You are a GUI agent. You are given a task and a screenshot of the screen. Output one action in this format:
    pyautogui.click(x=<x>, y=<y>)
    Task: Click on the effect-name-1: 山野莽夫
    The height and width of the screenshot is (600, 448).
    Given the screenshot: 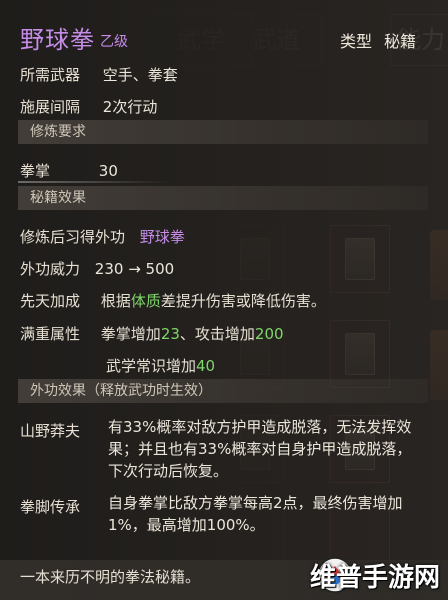 What is the action you would take?
    pyautogui.click(x=50, y=431)
    